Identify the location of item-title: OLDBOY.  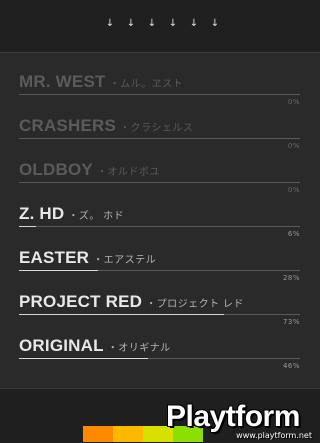
(56, 169).